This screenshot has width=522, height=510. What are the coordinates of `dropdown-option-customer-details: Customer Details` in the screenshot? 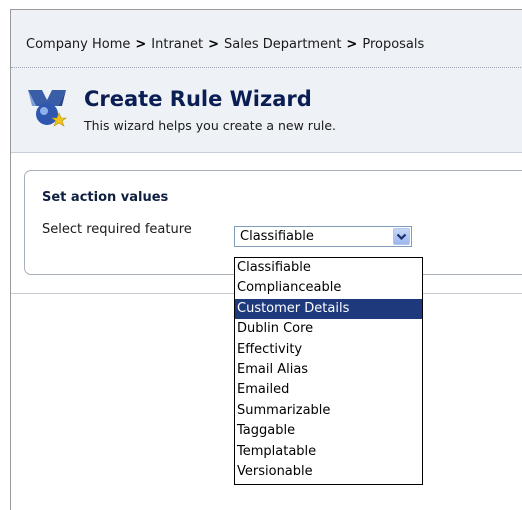 It's located at (328, 309).